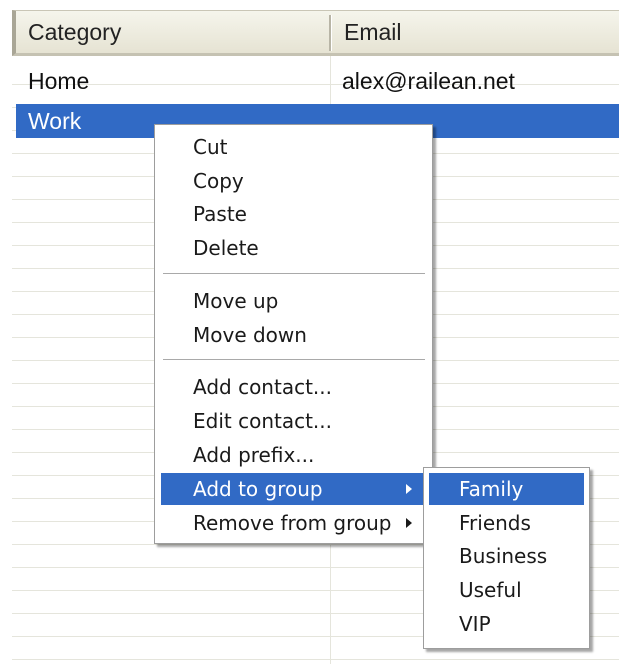  I want to click on submenu-item-label: VIP, so click(475, 624).